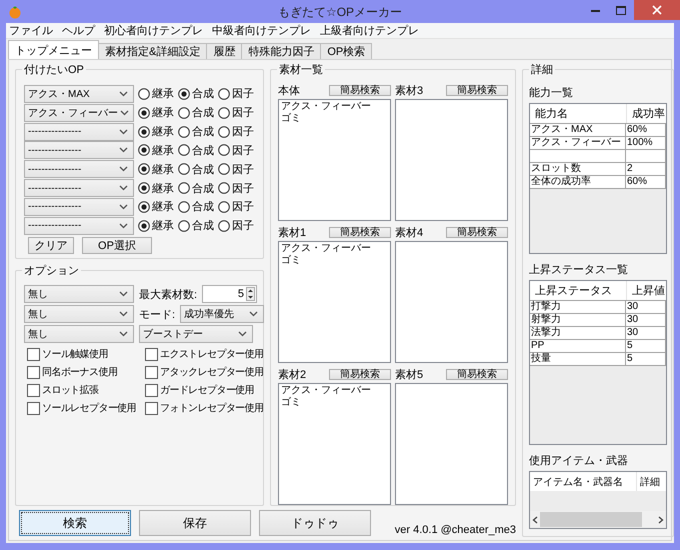 This screenshot has height=550, width=680. Describe the element at coordinates (301, 69) in the screenshot. I see `group-title: 素材一覧` at that location.